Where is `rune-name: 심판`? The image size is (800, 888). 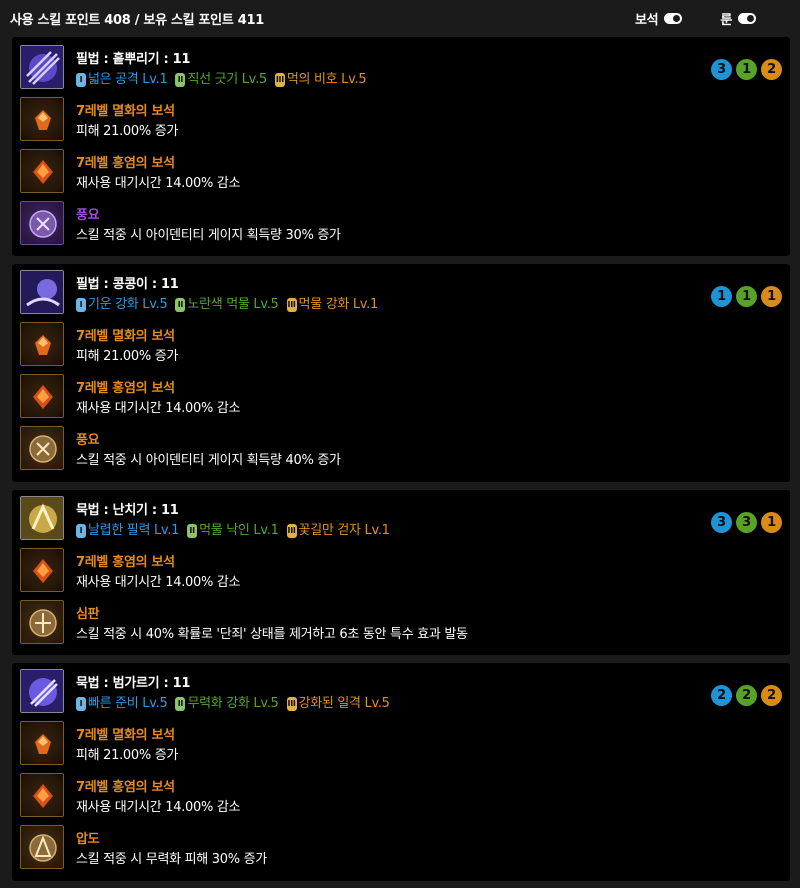
rune-name: 심판 is located at coordinates (88, 614).